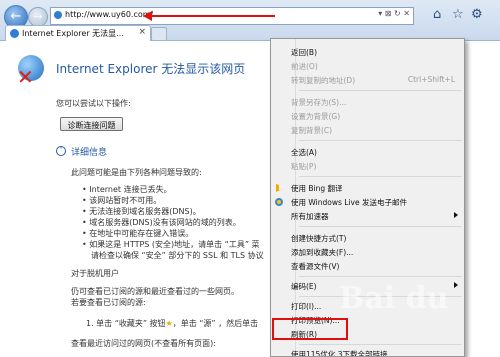  I want to click on try-text: 您可以尝试以下操作:, so click(93, 103).